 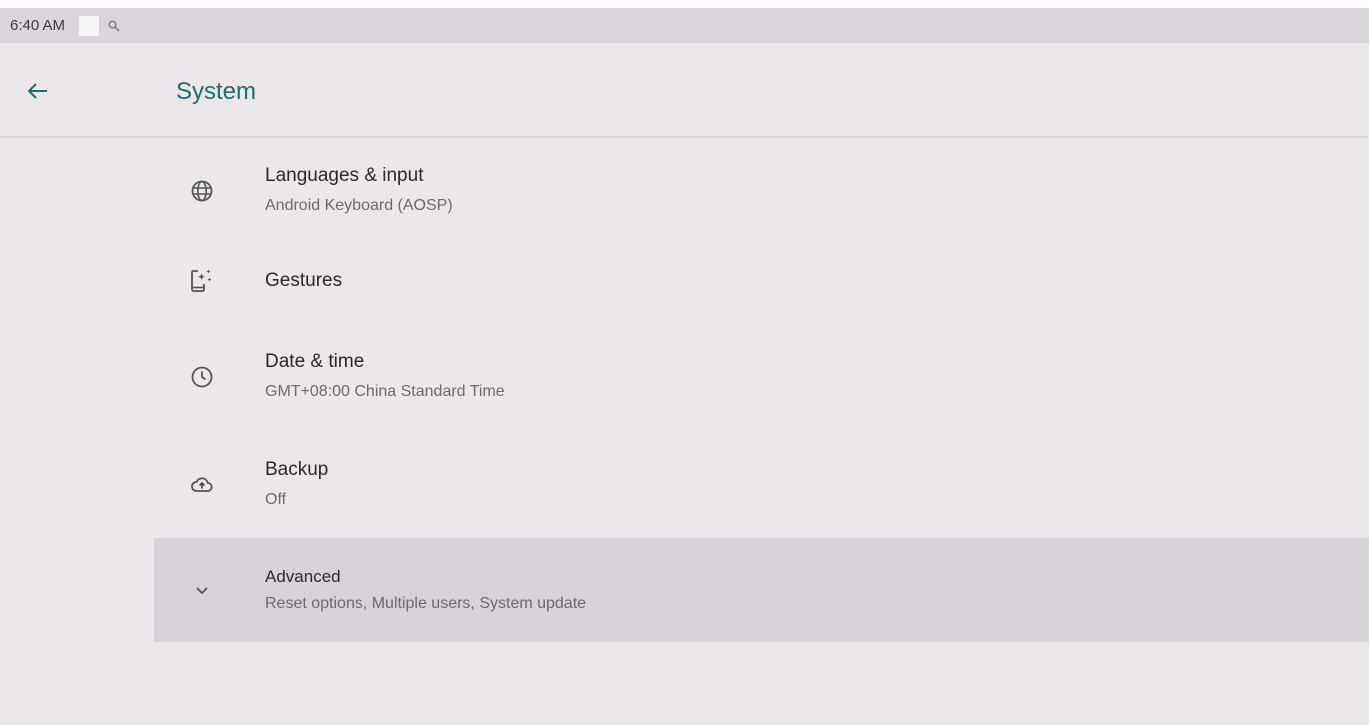 I want to click on chevron-down-icon, so click(x=202, y=590).